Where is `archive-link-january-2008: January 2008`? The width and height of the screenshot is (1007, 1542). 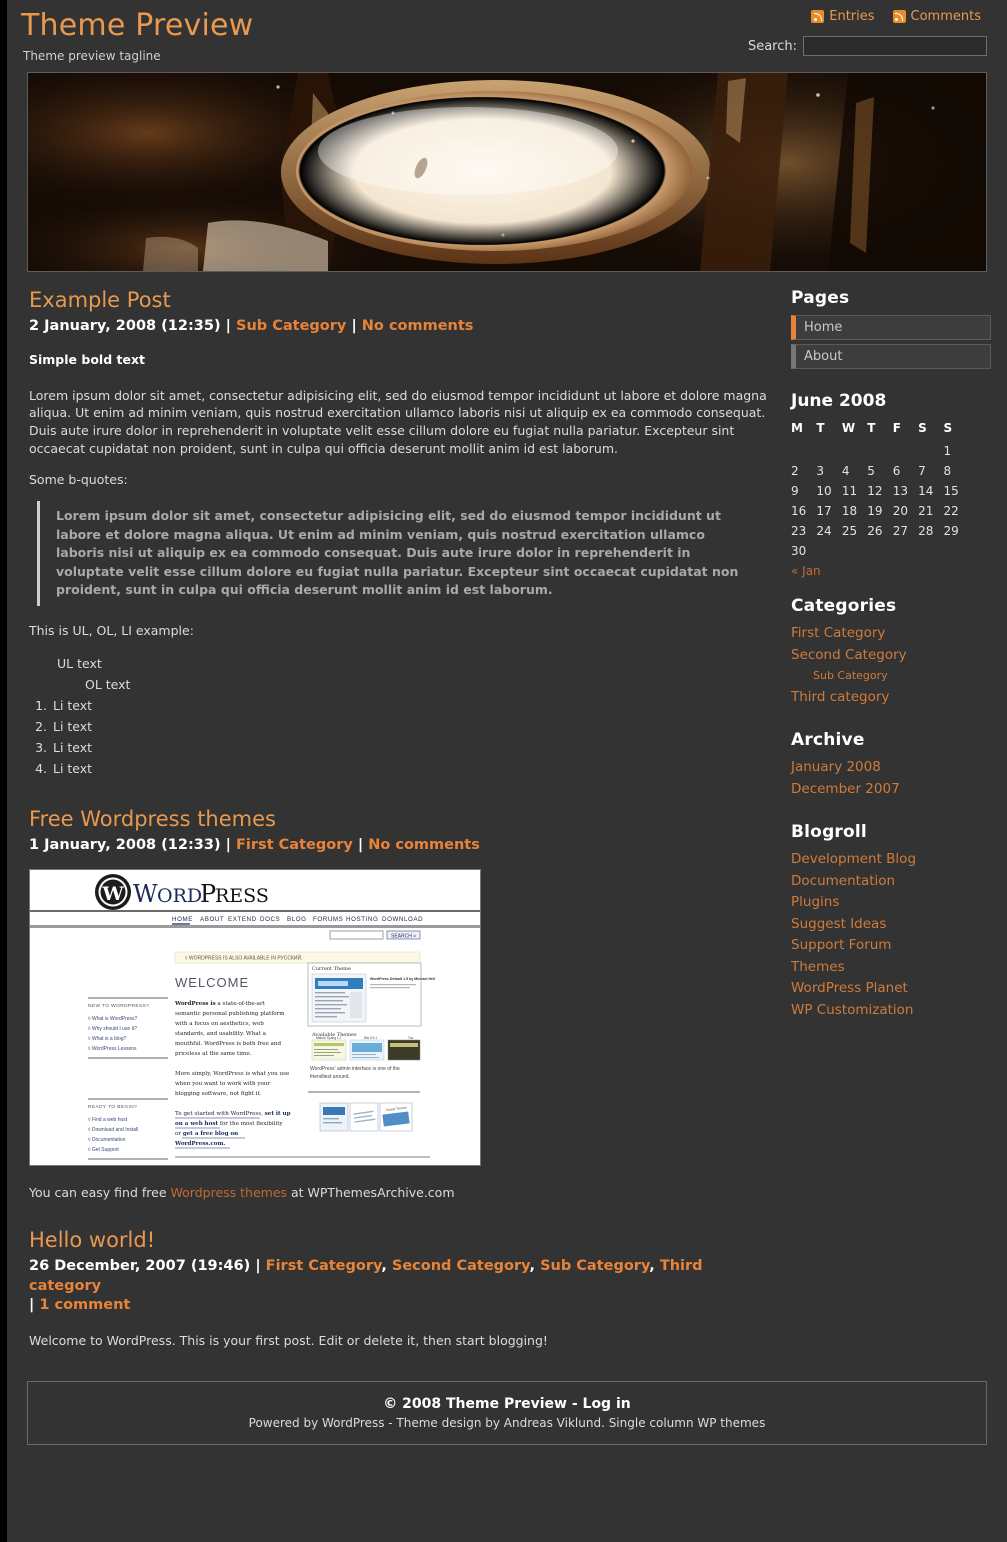
archive-link-january-2008: January 2008 is located at coordinates (836, 767).